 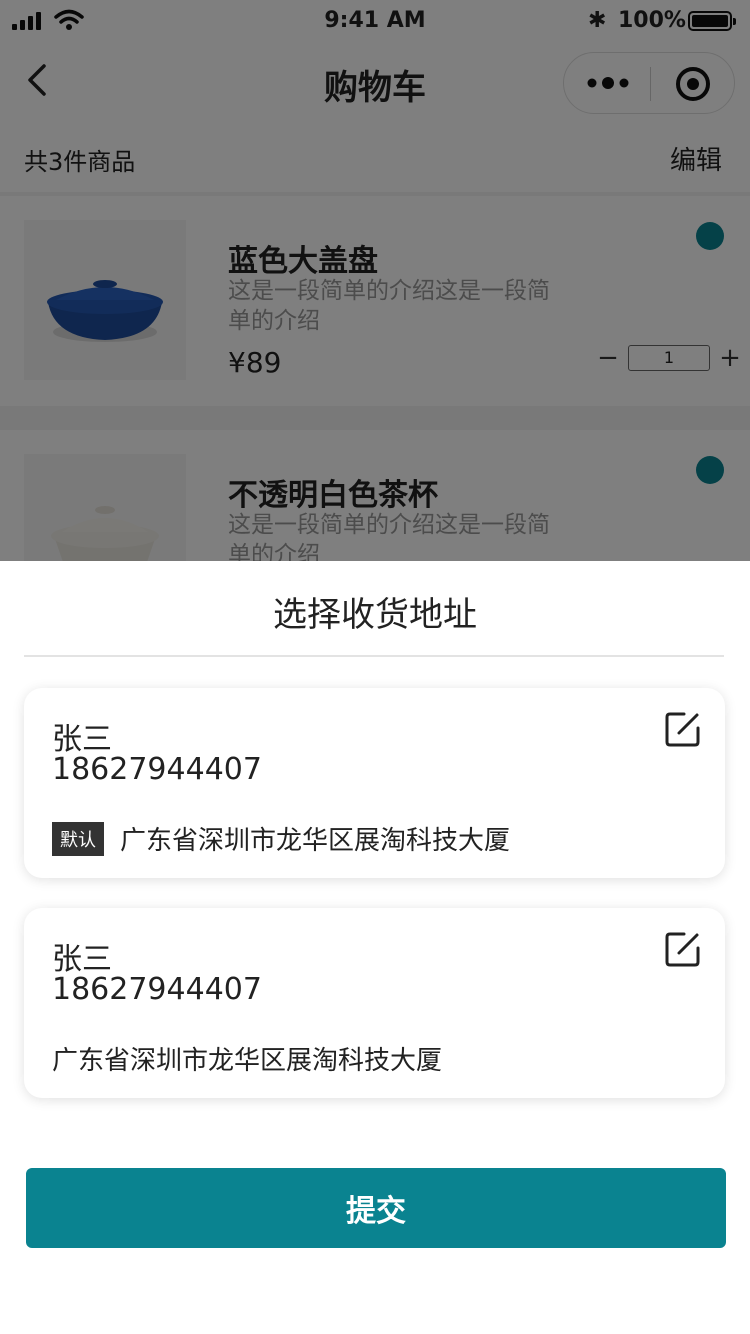 What do you see at coordinates (78, 838) in the screenshot?
I see `default-badge: 默认` at bounding box center [78, 838].